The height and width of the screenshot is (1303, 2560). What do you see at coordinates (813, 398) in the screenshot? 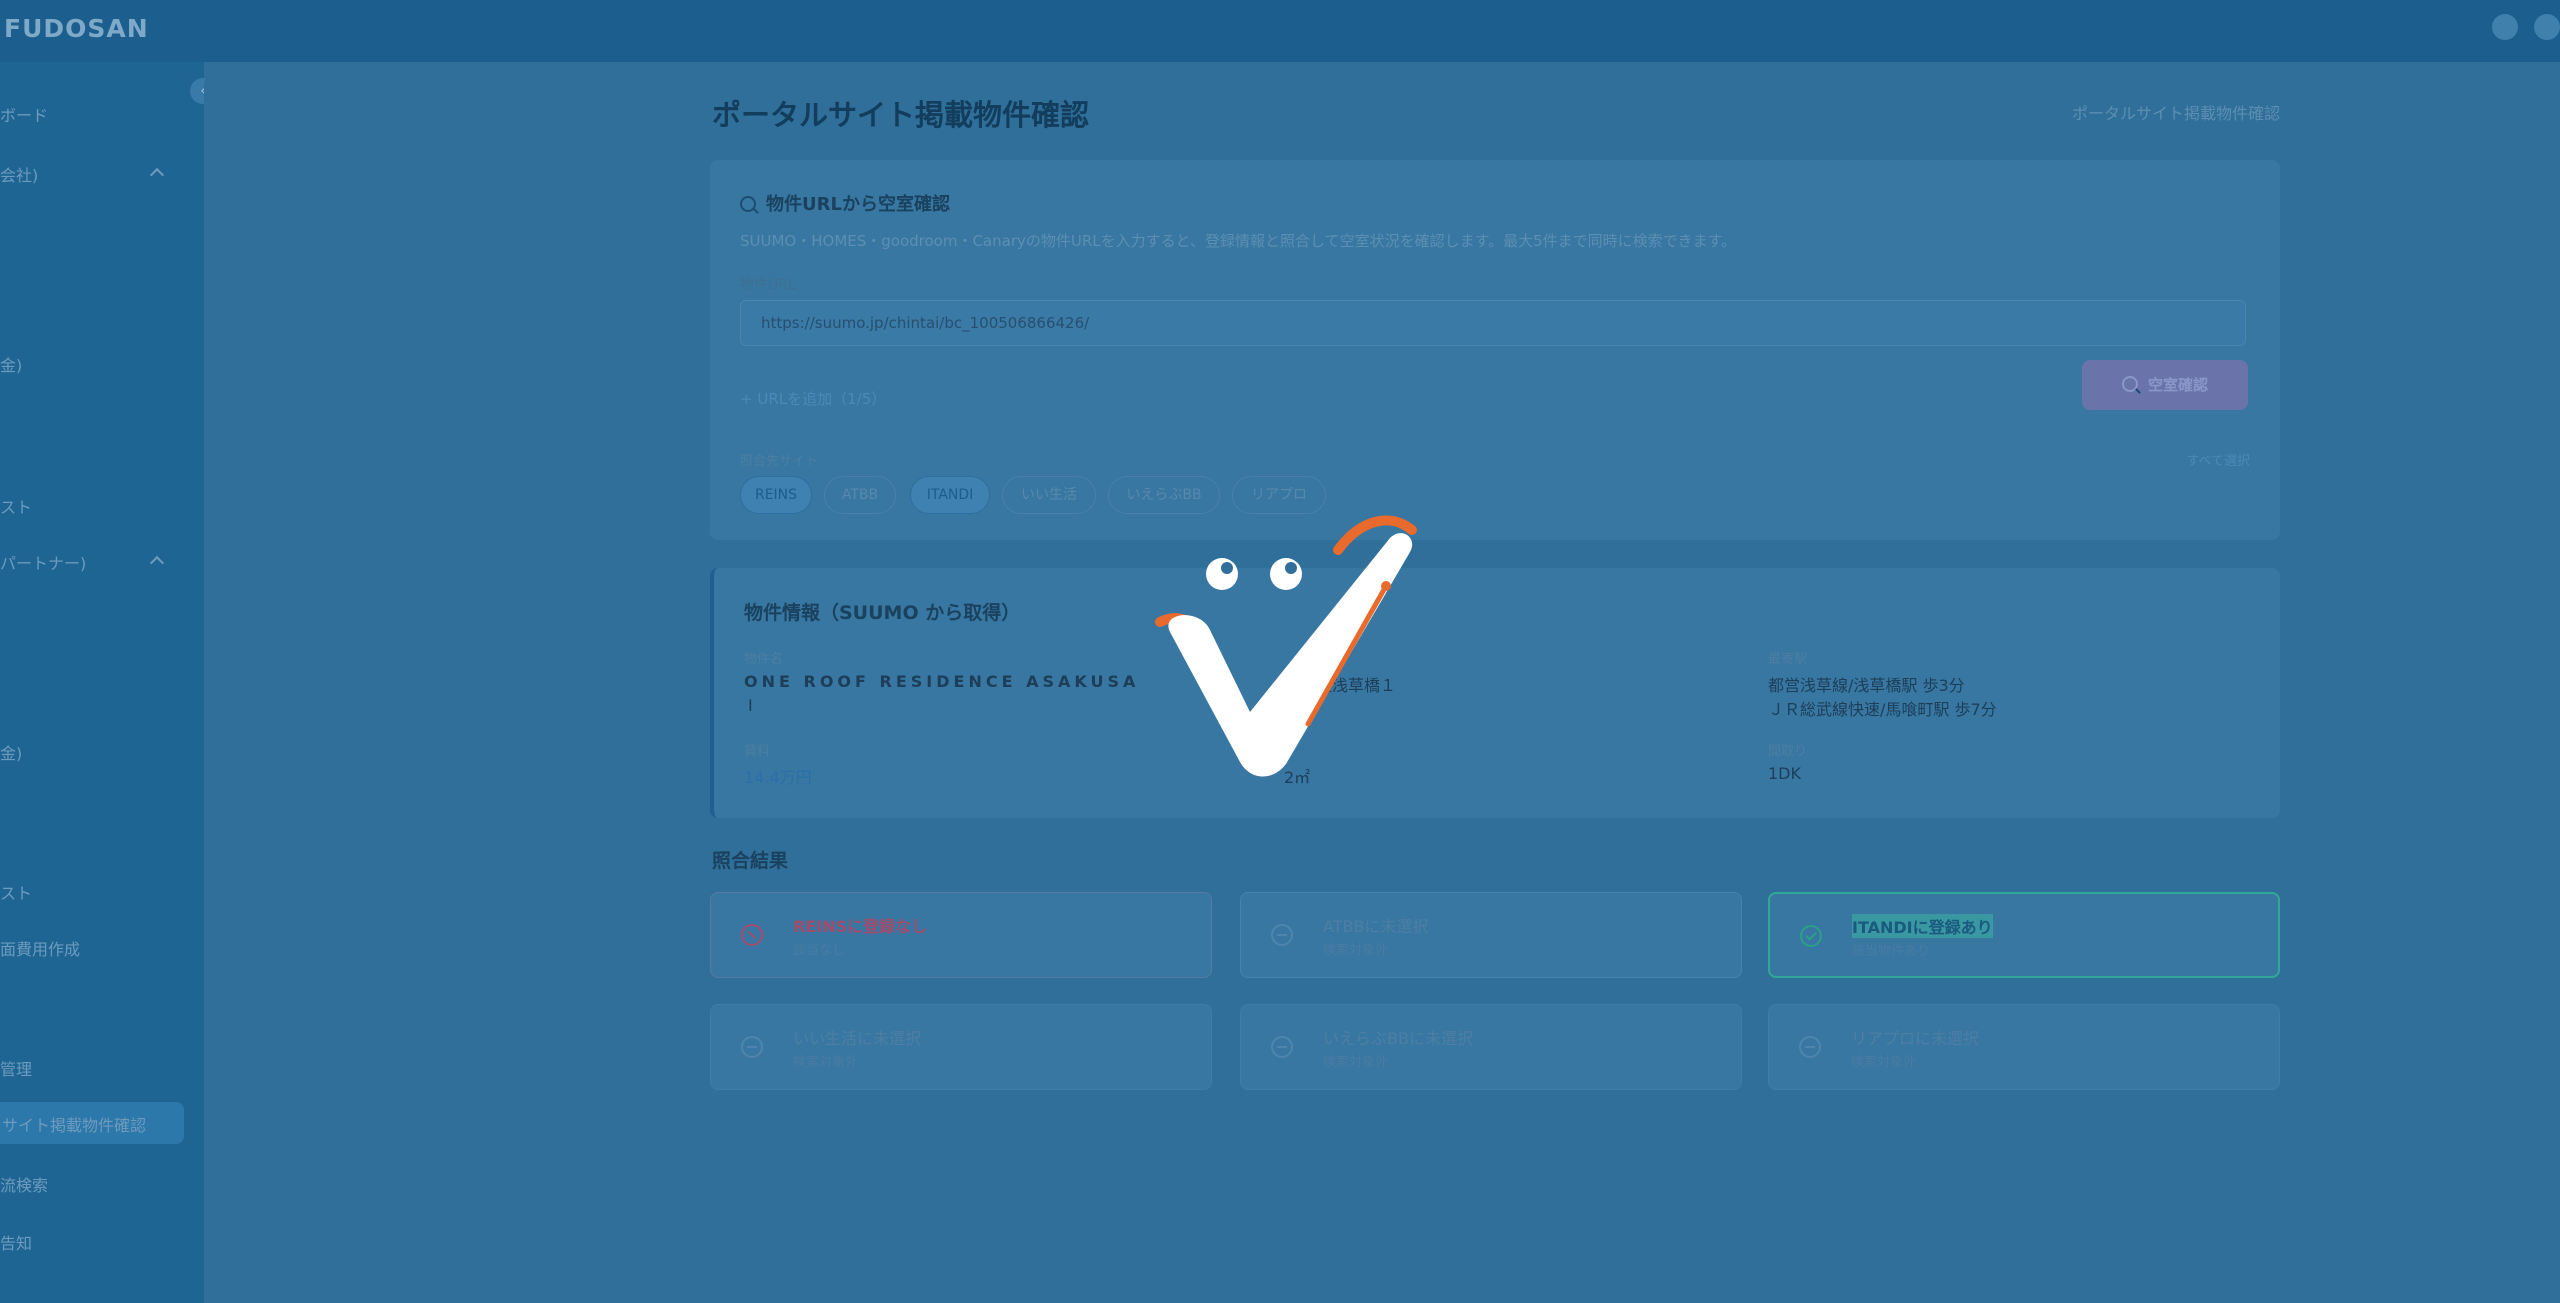
I see `add-url-button: + URLを追加（1/5）` at bounding box center [813, 398].